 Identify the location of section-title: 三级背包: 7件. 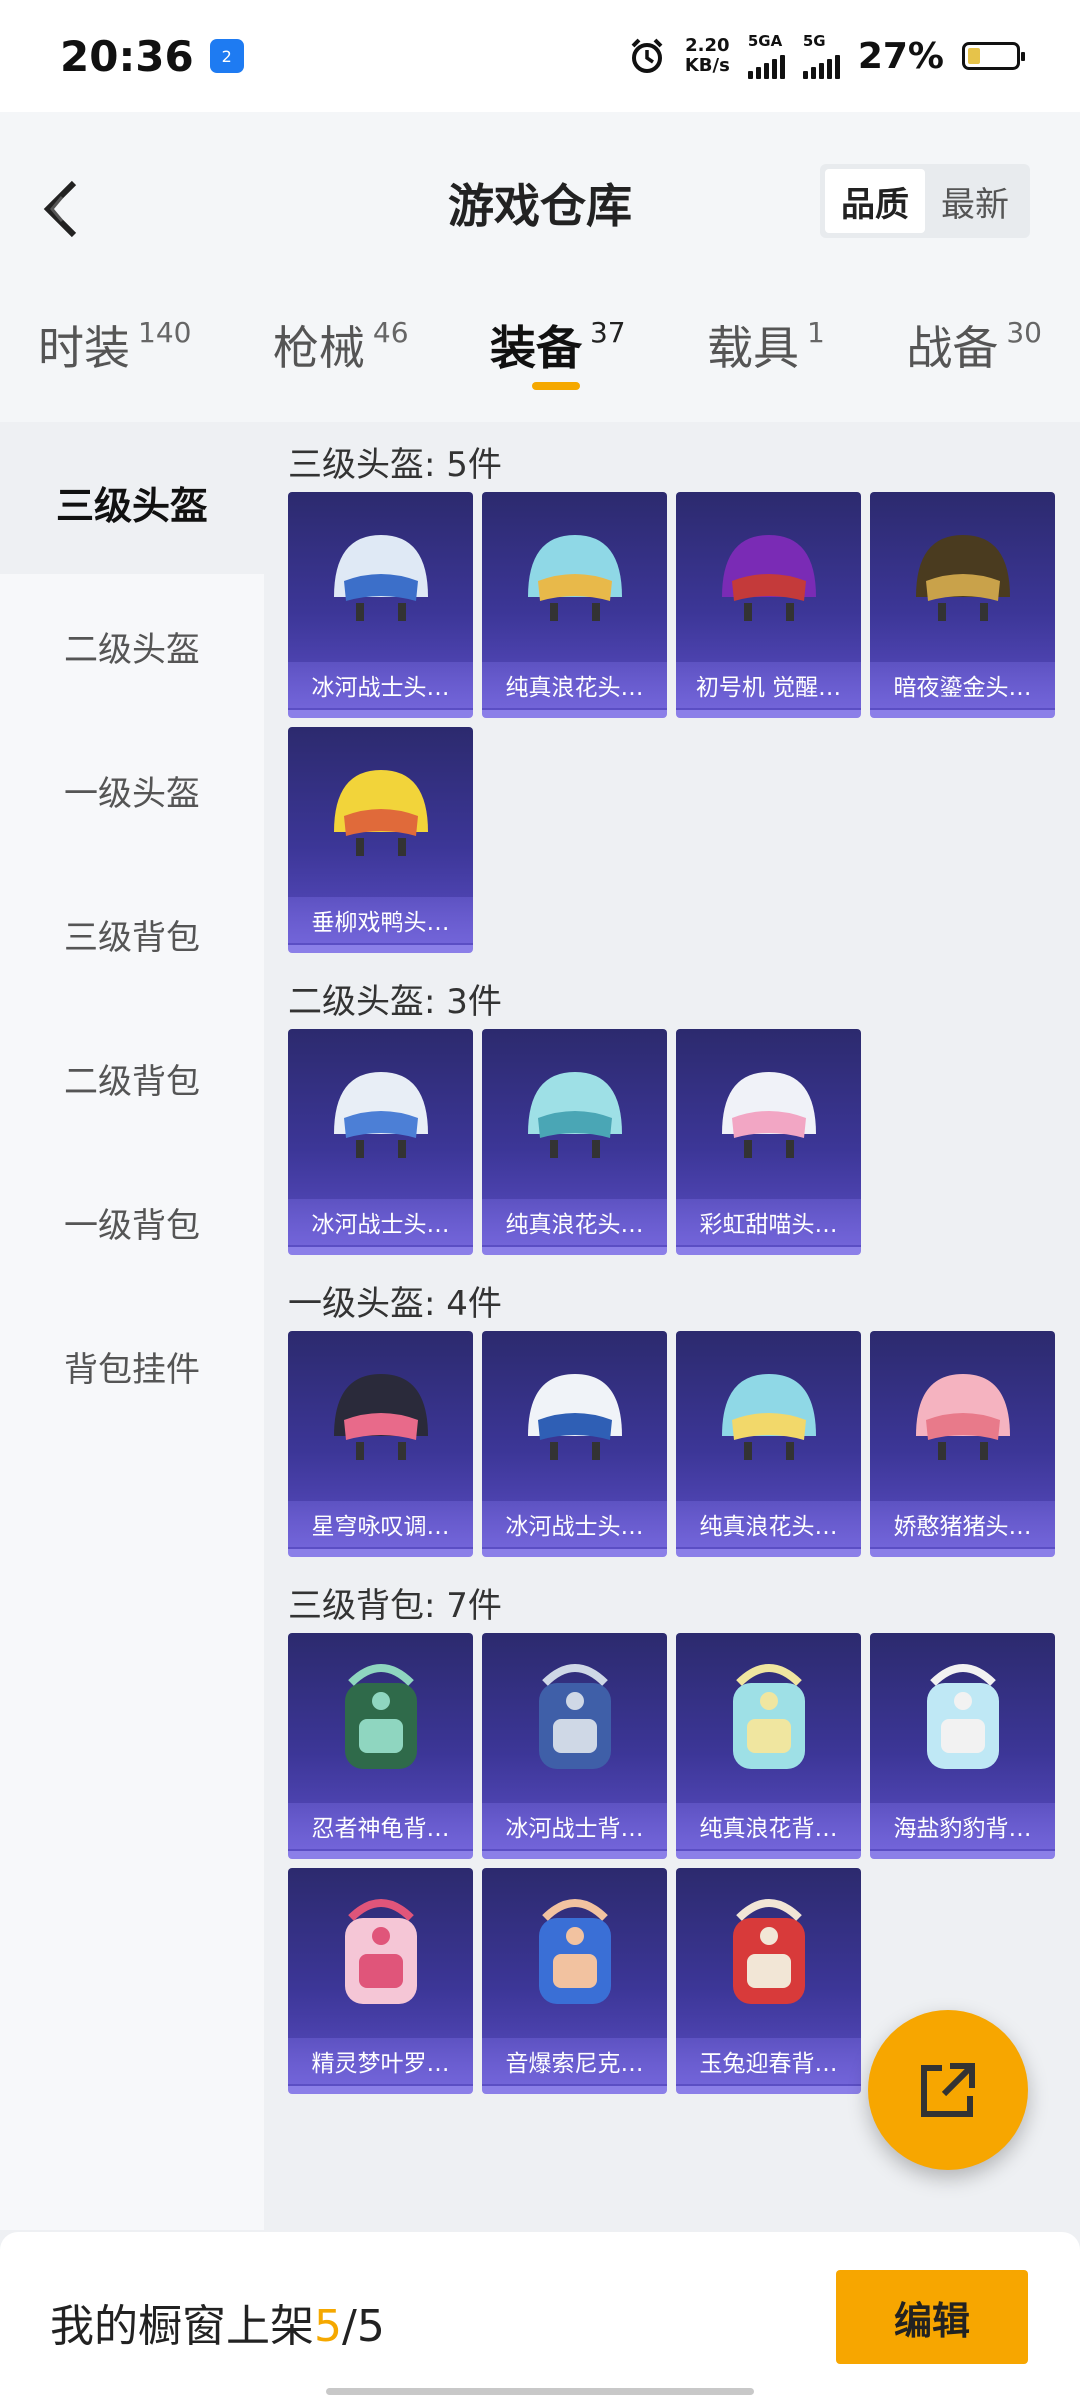
(395, 1605).